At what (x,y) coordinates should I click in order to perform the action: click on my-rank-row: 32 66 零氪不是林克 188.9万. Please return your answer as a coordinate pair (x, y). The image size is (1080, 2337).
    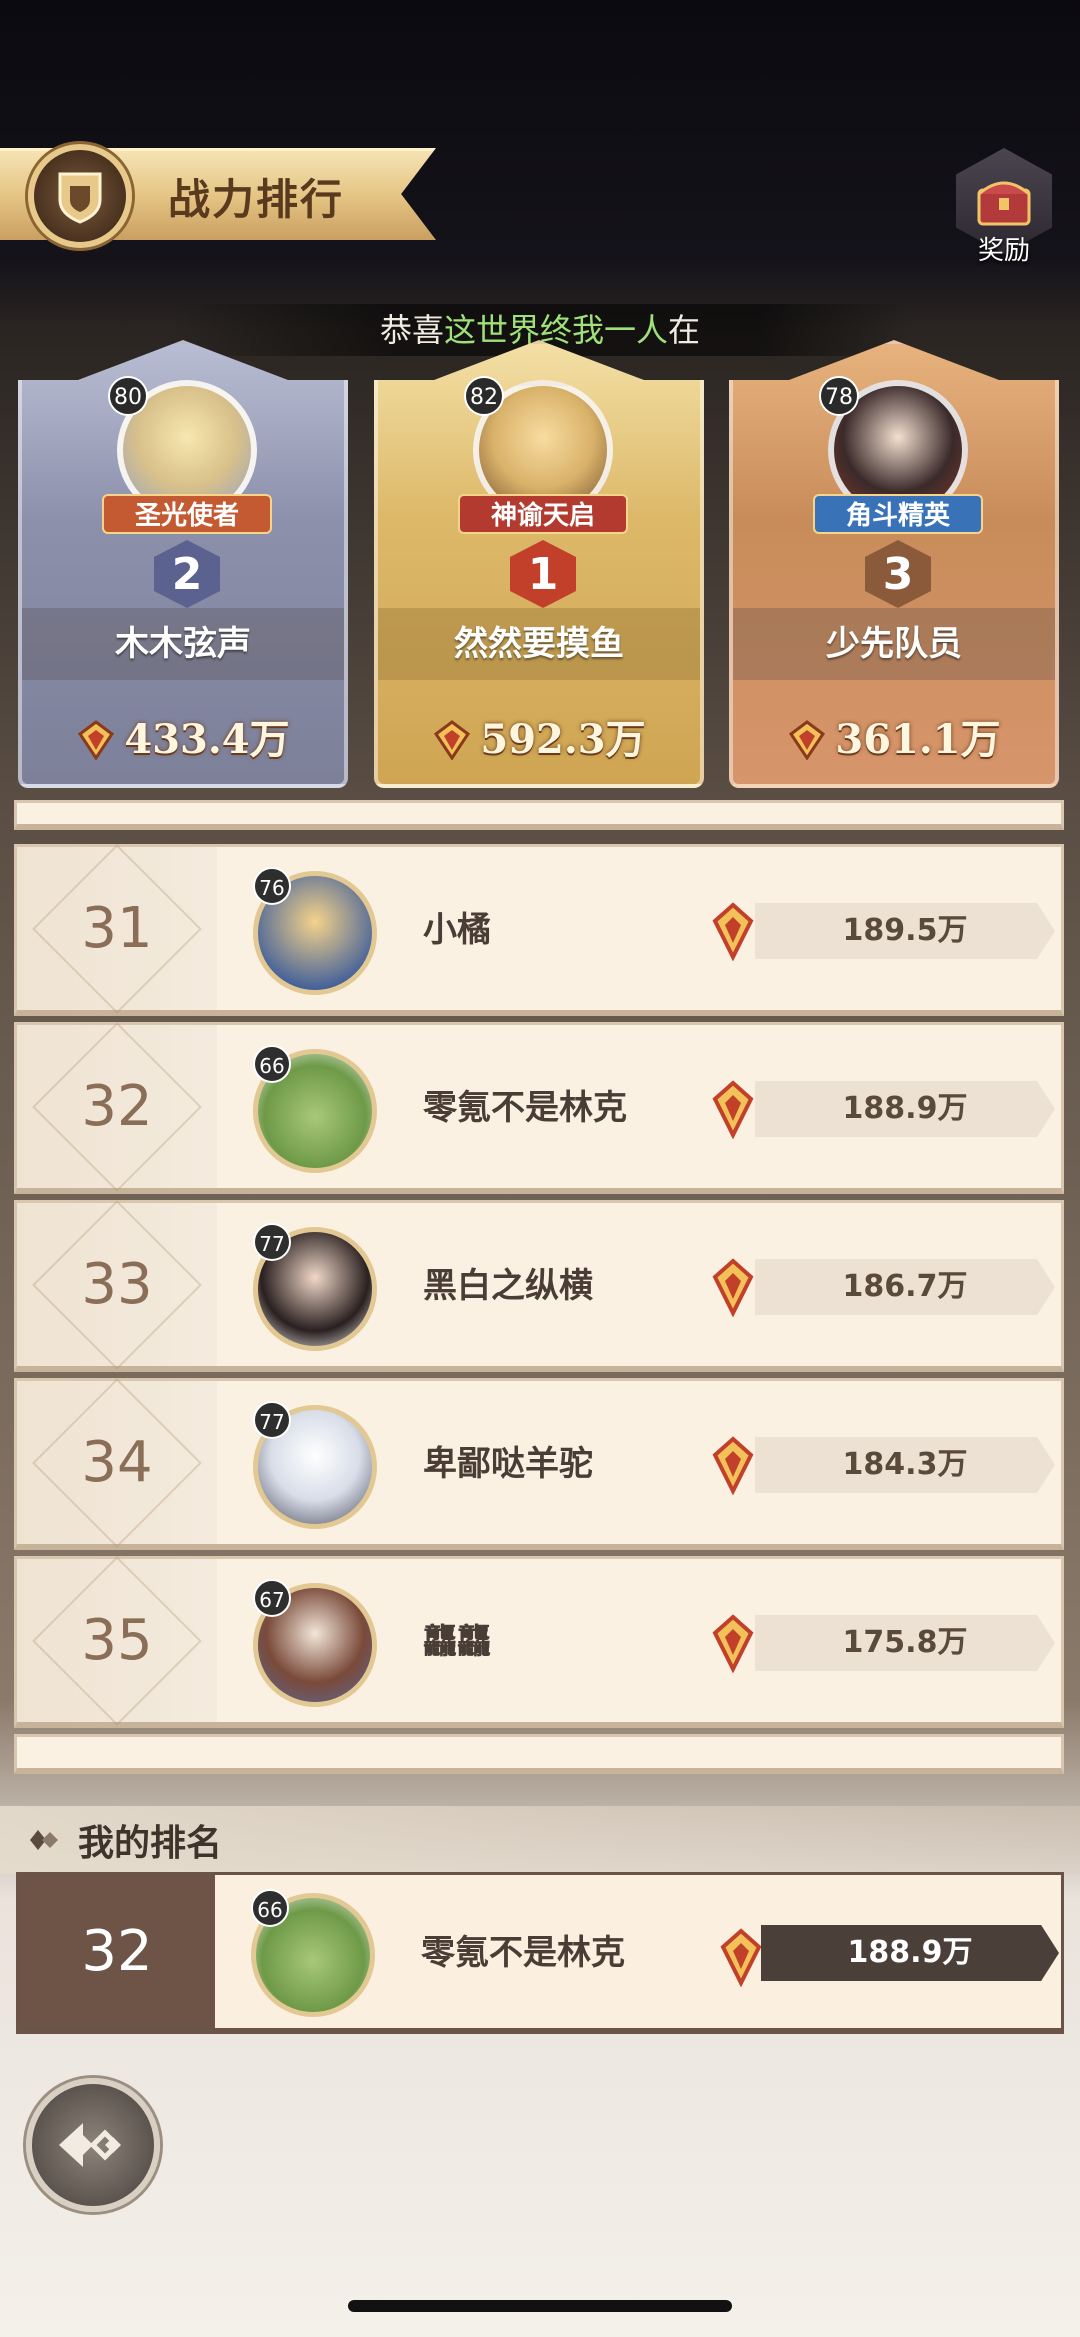
    Looking at the image, I should click on (540, 1953).